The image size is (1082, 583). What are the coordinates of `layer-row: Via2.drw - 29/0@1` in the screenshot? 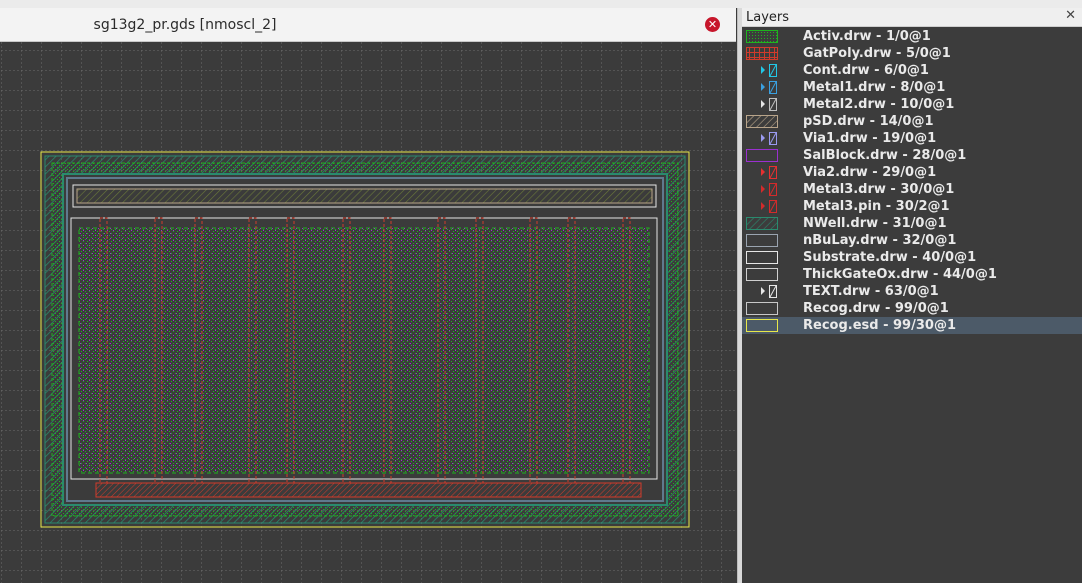 It's located at (912, 172).